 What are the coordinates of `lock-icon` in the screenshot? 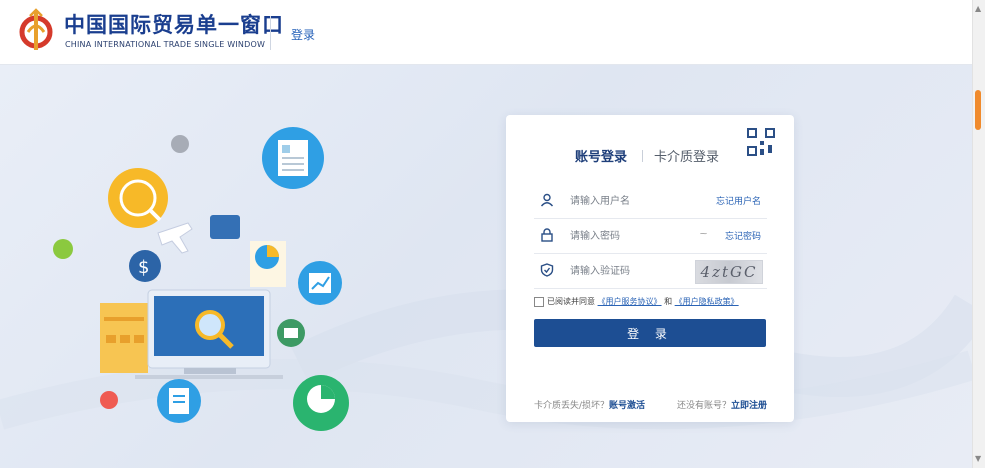 It's located at (547, 235).